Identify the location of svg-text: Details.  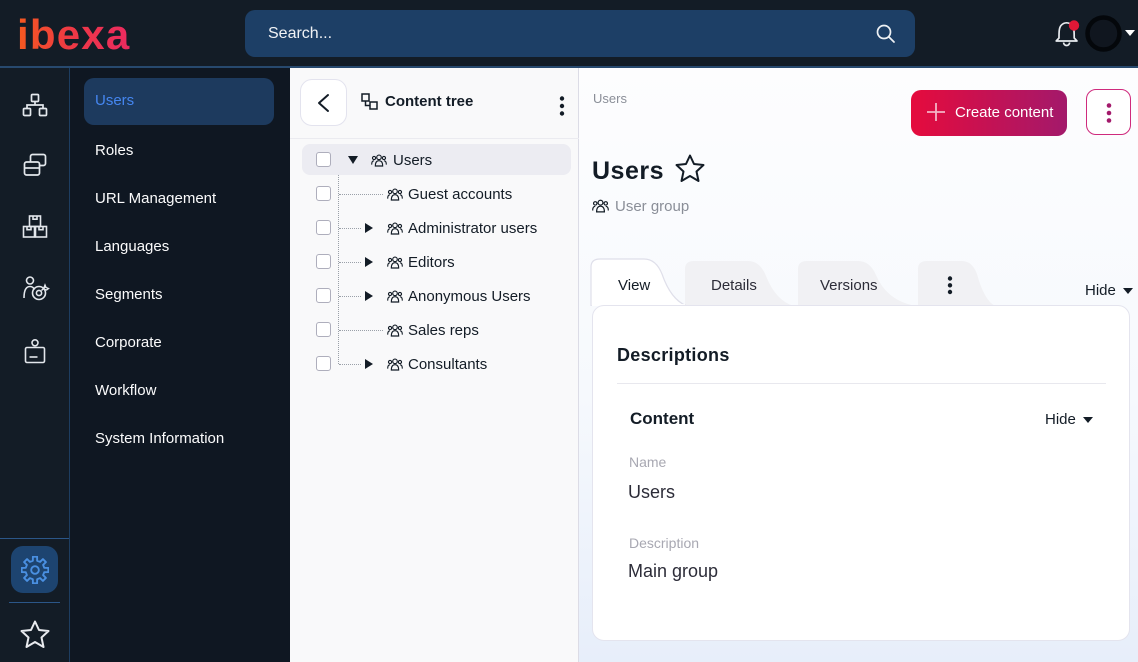
(734, 285).